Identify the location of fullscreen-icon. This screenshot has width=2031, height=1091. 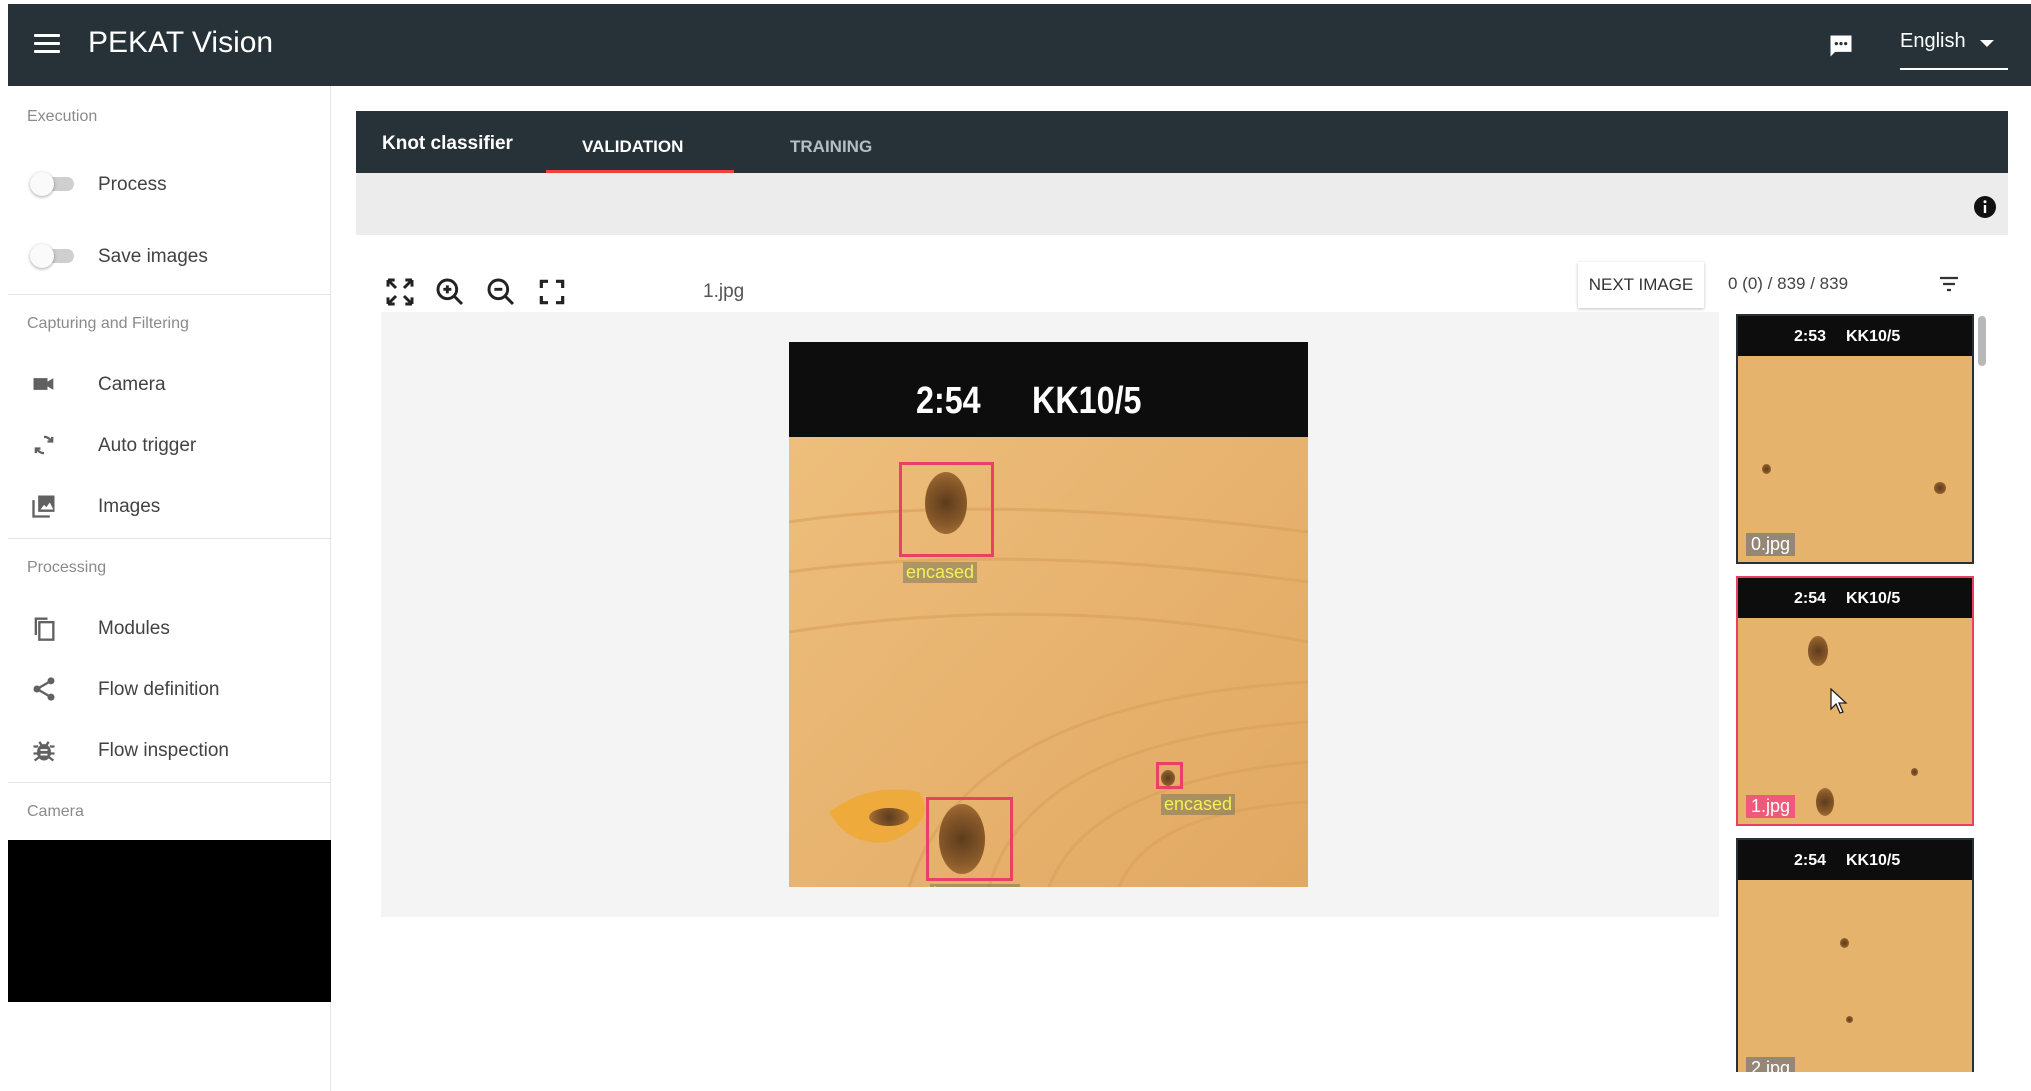
(400, 292).